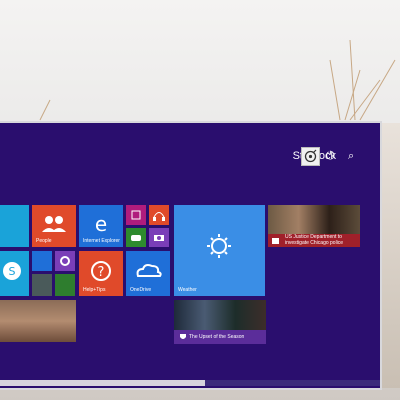 This screenshot has width=400, height=400. I want to click on tile-video, so click(136, 215).